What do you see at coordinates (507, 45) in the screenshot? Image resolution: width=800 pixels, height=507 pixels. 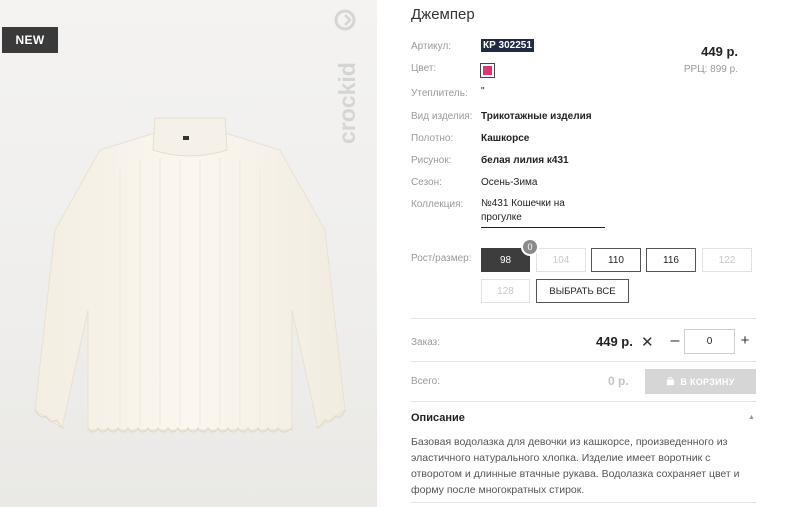 I see `article-value: КР 302251` at bounding box center [507, 45].